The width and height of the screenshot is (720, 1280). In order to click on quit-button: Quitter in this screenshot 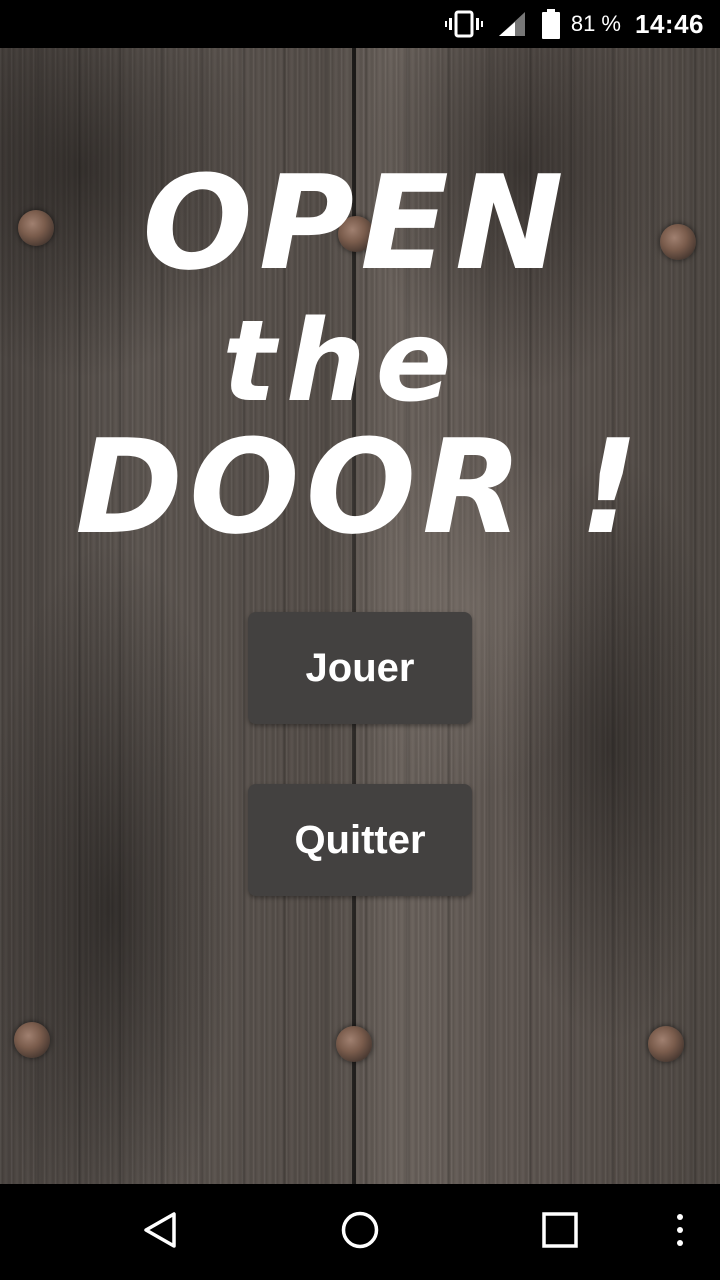, I will do `click(360, 840)`.